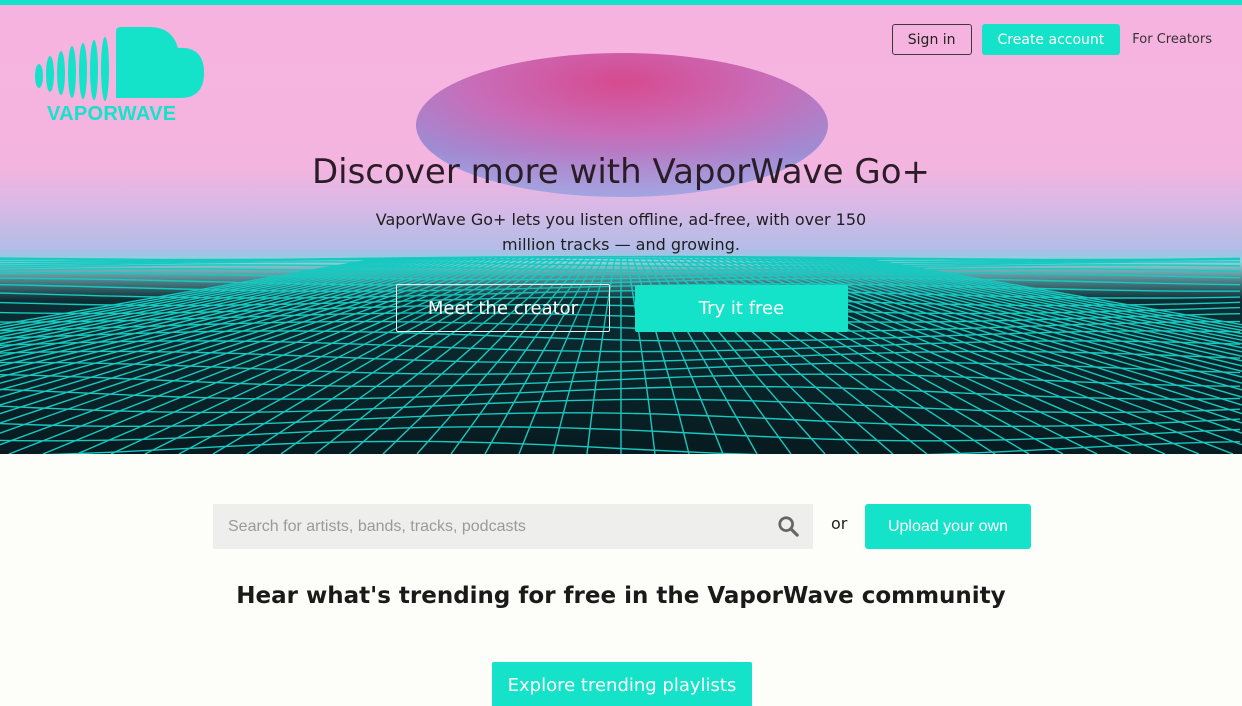 This screenshot has height=706, width=1242. I want to click on explore-trending-playlists-button: Explore trending playlists, so click(622, 684).